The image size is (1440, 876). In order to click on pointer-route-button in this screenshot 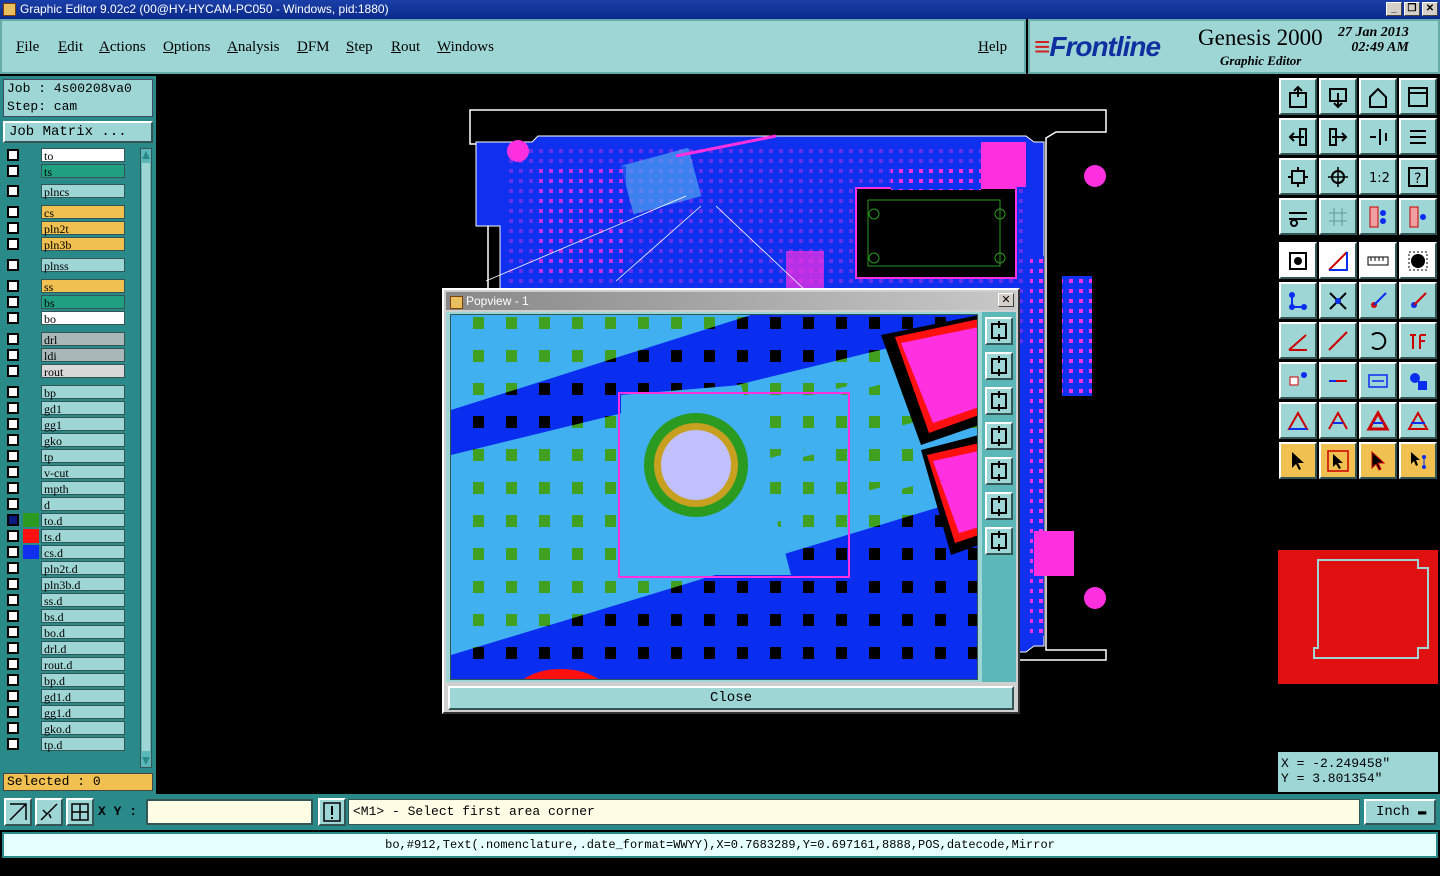, I will do `click(1418, 460)`.